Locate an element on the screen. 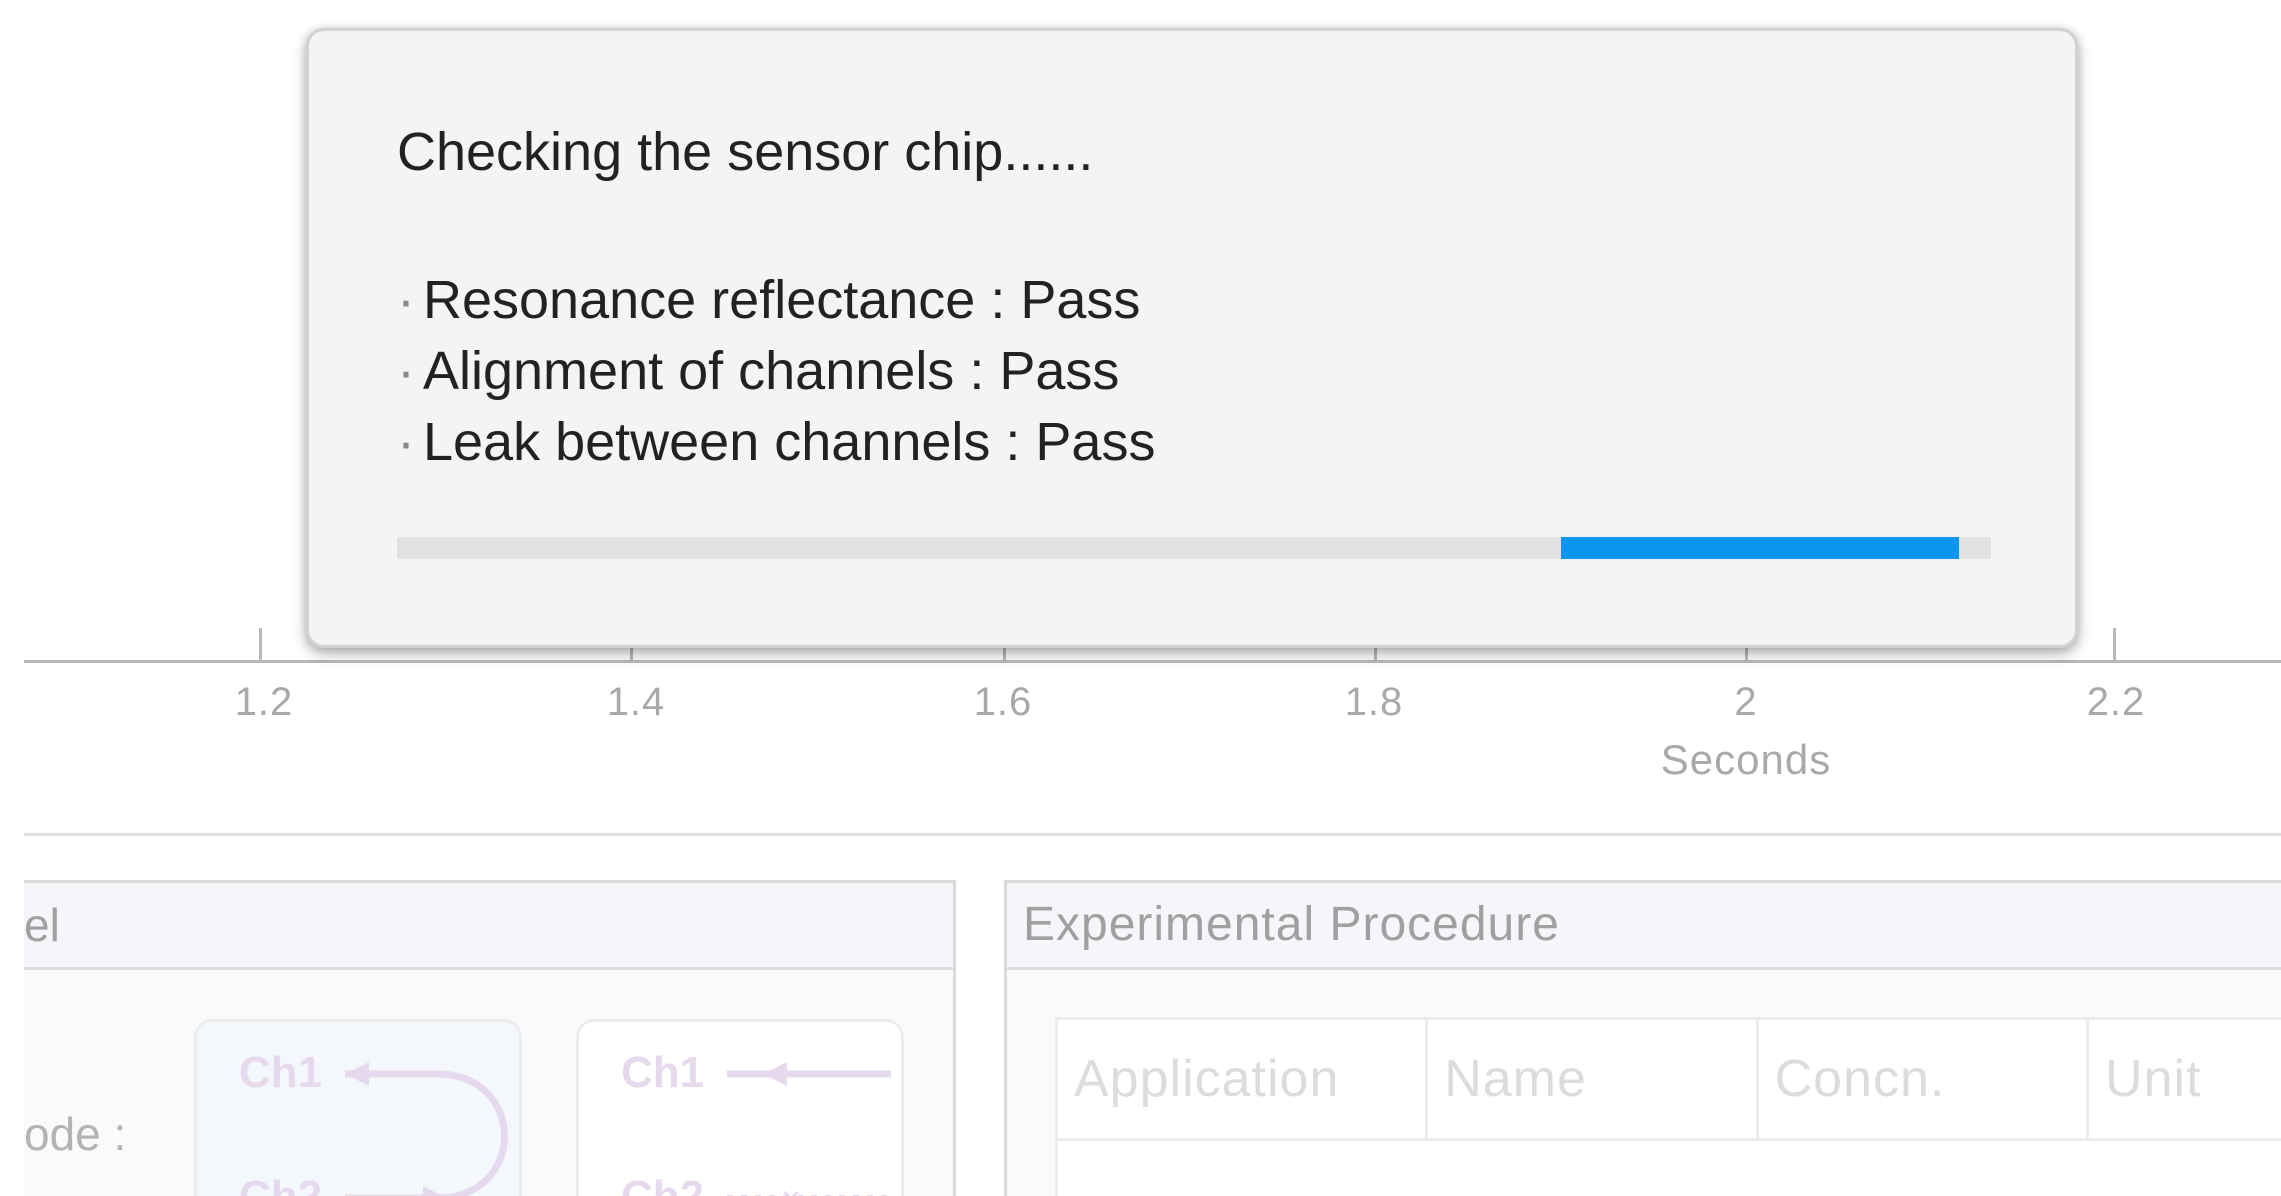  separate-flow-icon: × is located at coordinates (809, 1129).